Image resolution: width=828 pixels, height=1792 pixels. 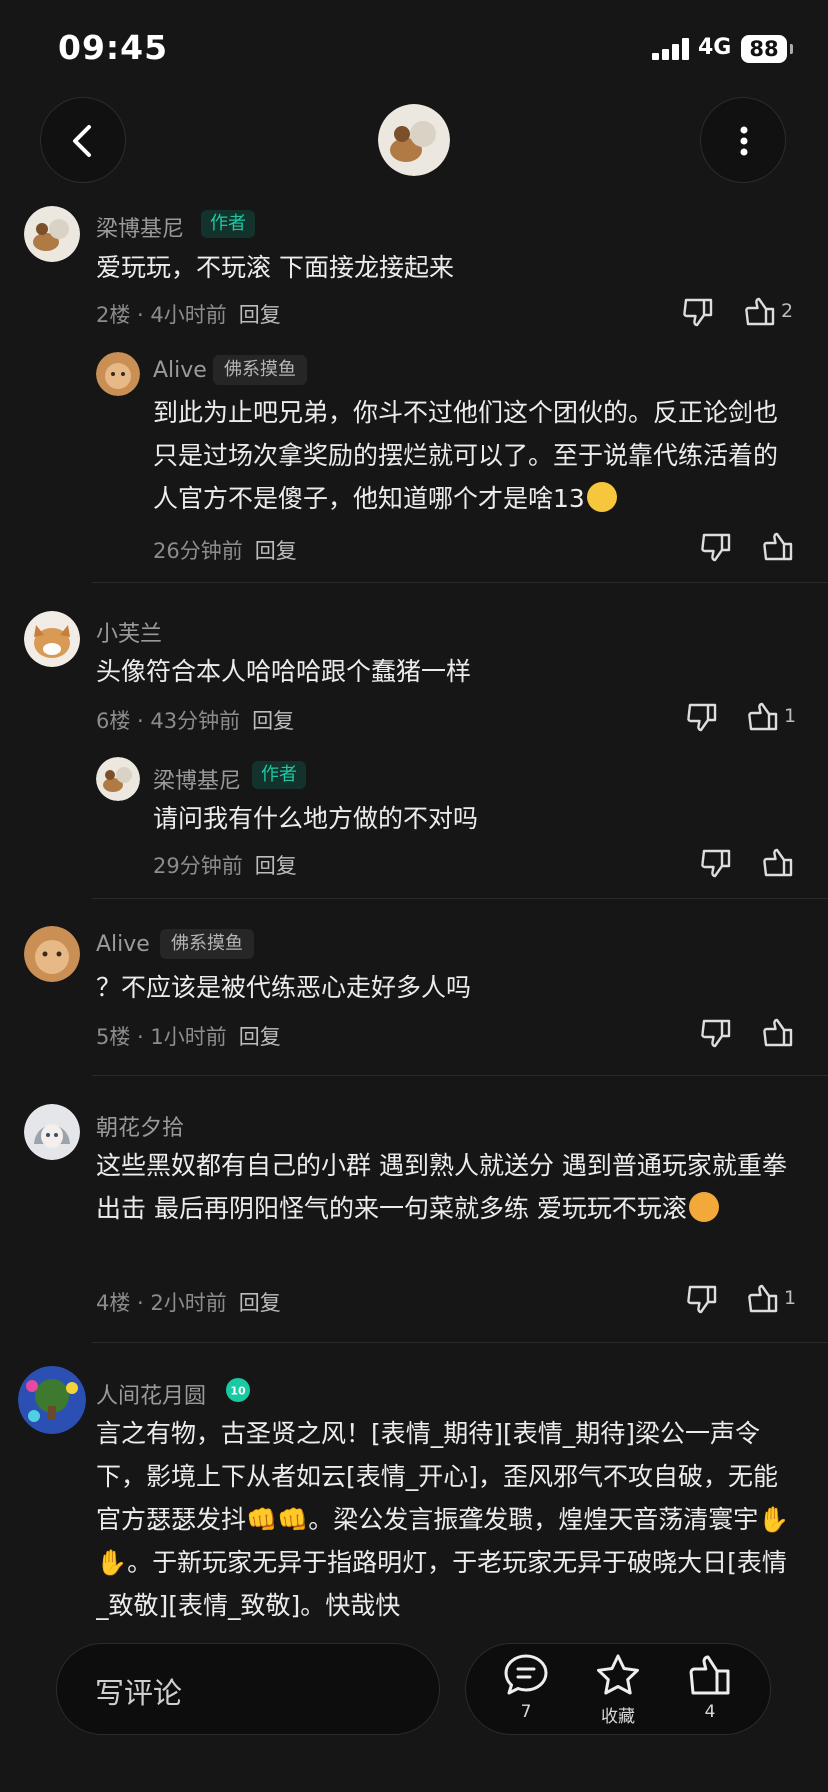 I want to click on comment-time: 43分钟前, so click(x=195, y=721).